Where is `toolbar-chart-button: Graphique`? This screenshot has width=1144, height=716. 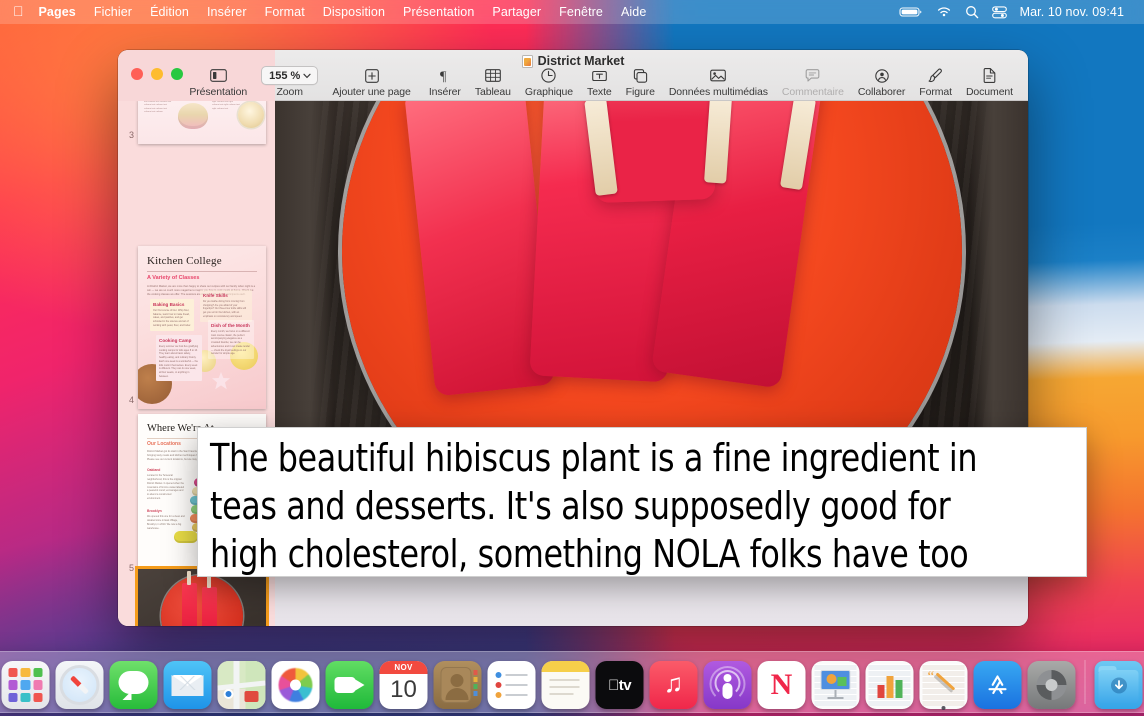
toolbar-chart-button: Graphique is located at coordinates (549, 82).